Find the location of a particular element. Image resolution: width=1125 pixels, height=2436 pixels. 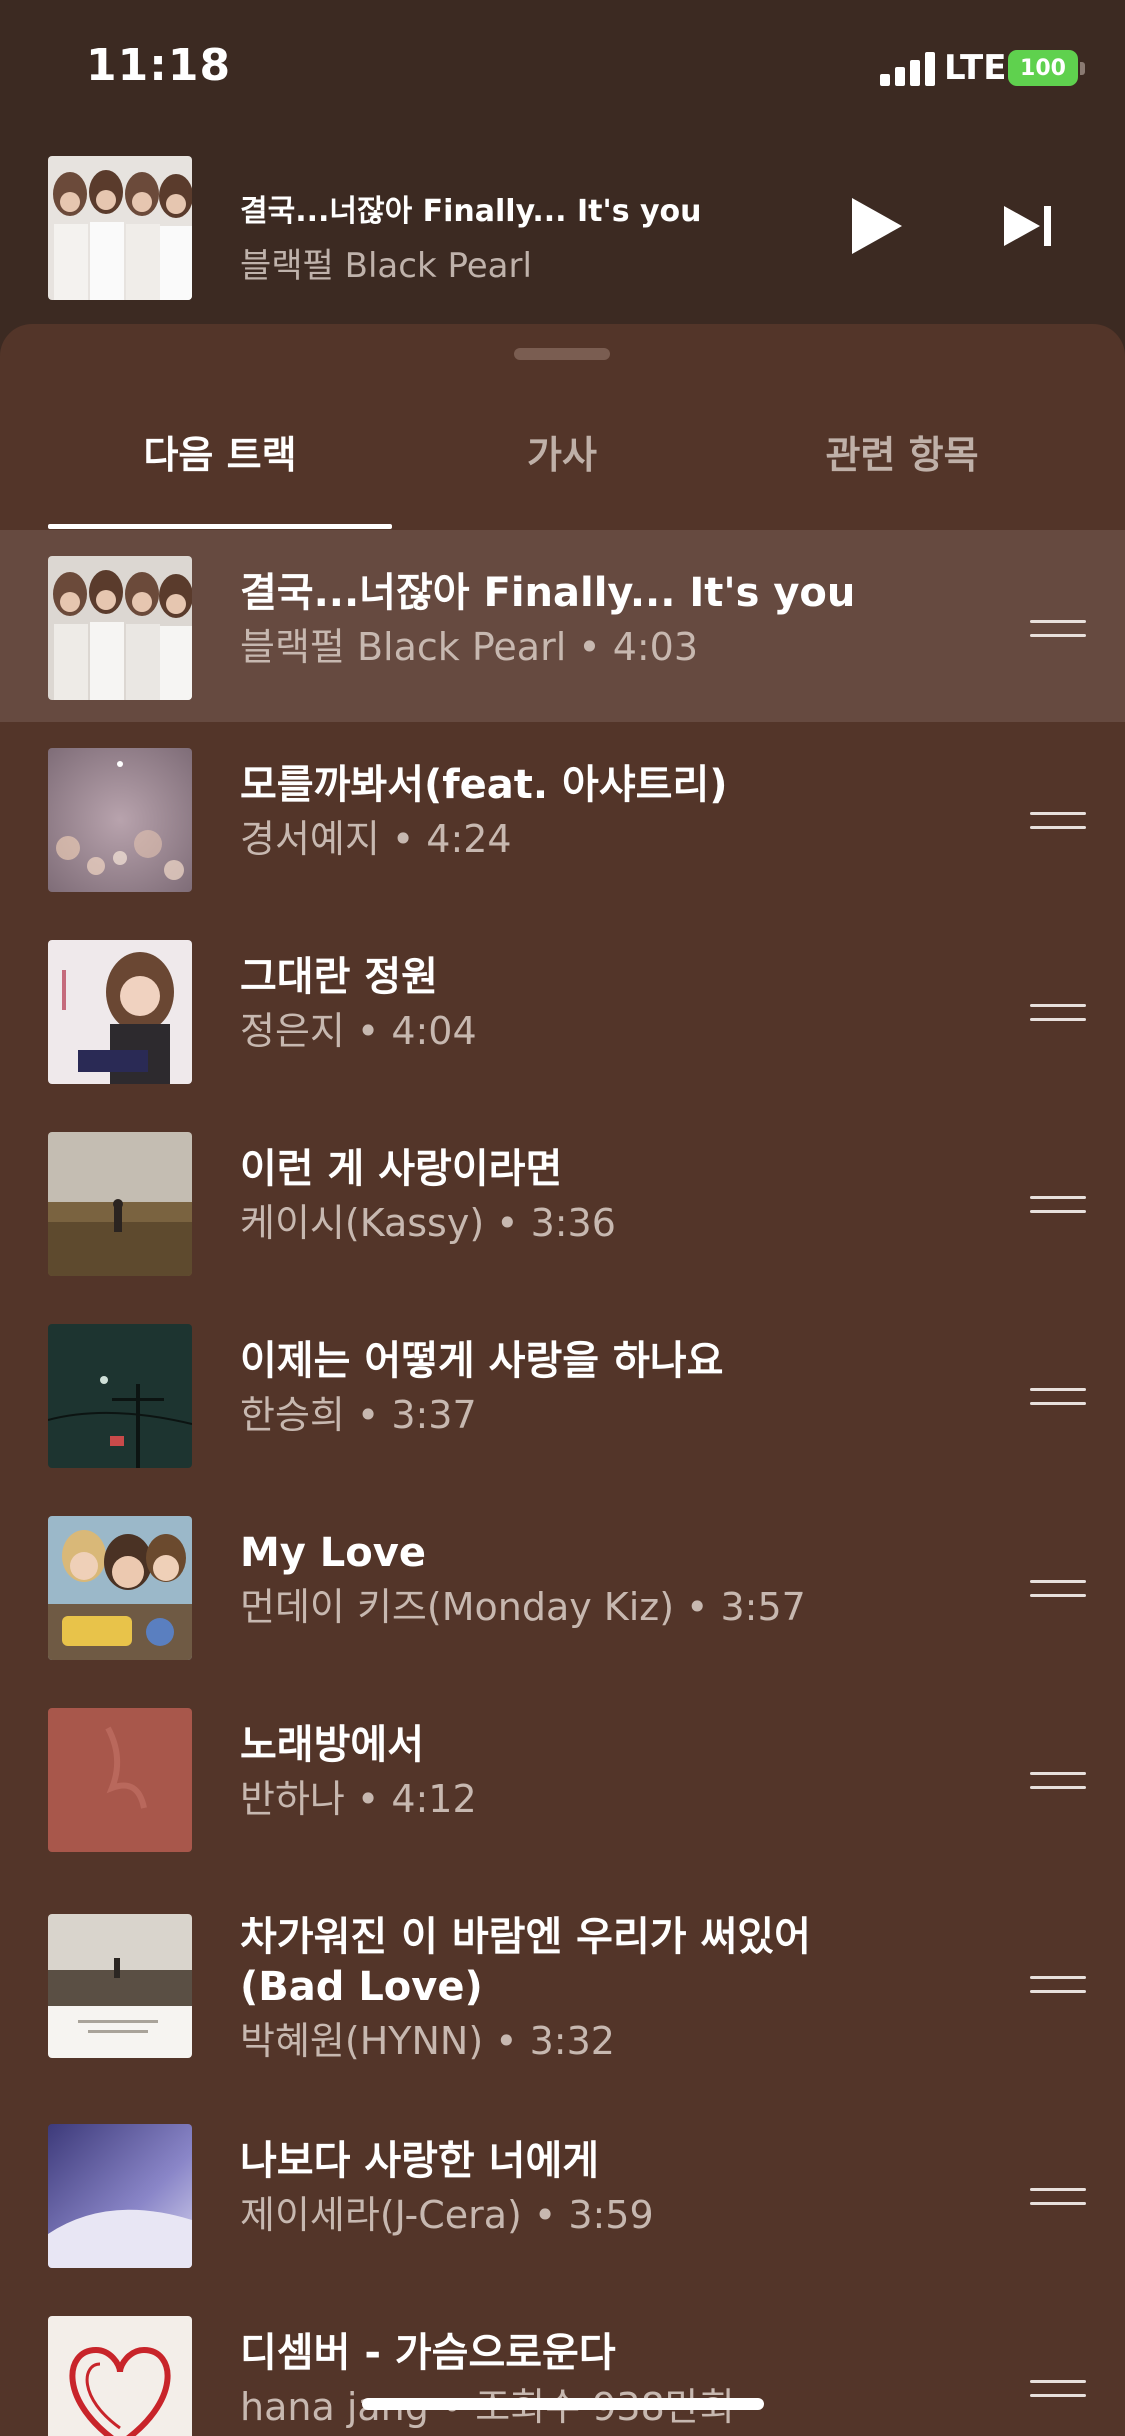

battery-level: 100 is located at coordinates (1043, 68).